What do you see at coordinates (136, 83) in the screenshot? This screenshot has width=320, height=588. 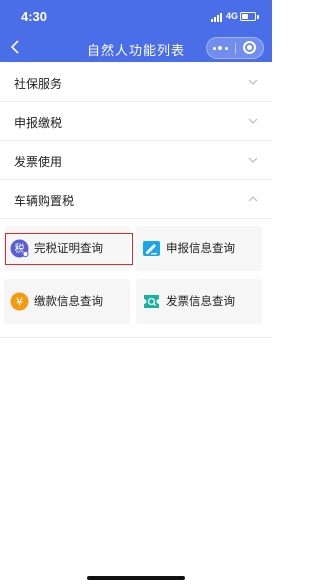 I see `section-social-security: 社保服务` at bounding box center [136, 83].